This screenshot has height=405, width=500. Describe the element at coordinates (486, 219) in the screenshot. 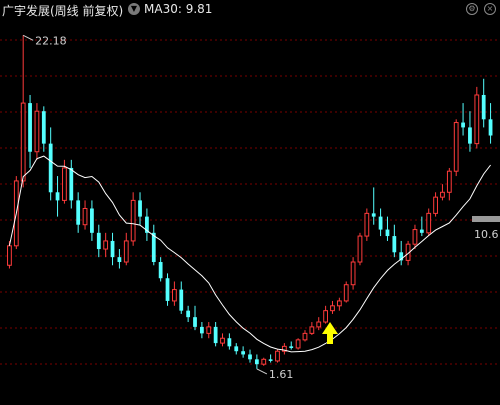

I see `price-marker-bar` at that location.